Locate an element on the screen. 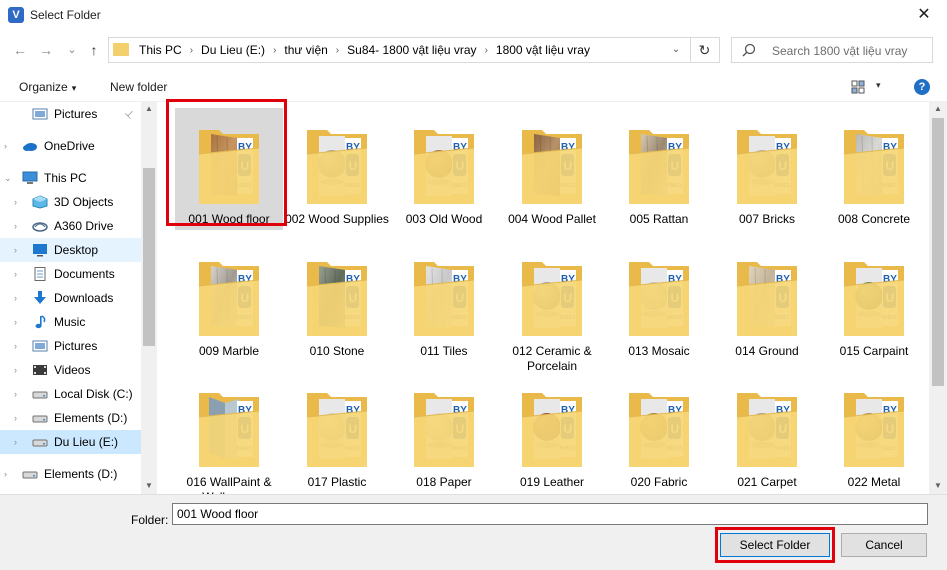  documents-icon is located at coordinates (40, 274).